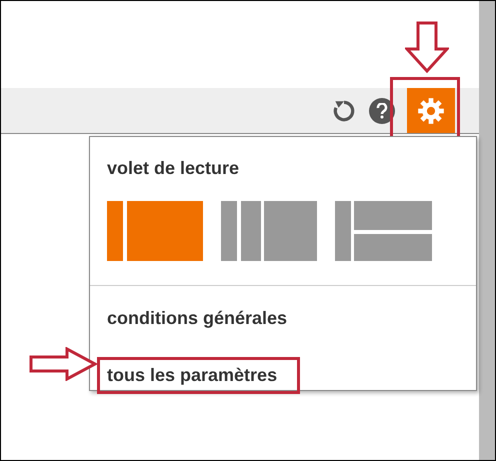 This screenshot has height=461, width=496. Describe the element at coordinates (344, 111) in the screenshot. I see `refresh-icon` at that location.